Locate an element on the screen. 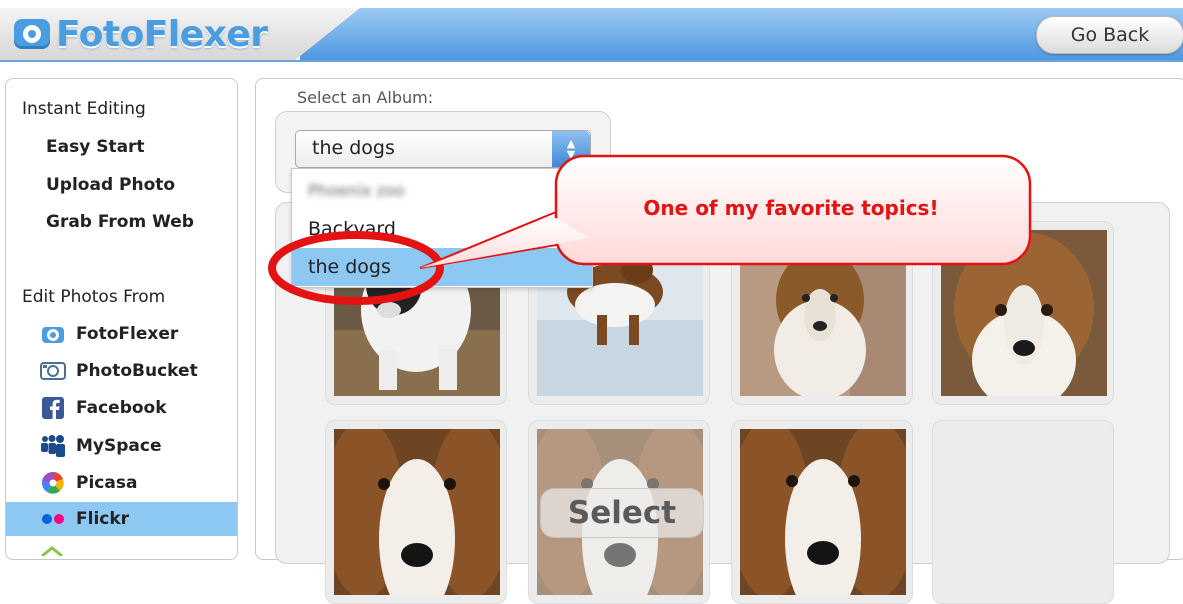  facebook-icon is located at coordinates (53, 408).